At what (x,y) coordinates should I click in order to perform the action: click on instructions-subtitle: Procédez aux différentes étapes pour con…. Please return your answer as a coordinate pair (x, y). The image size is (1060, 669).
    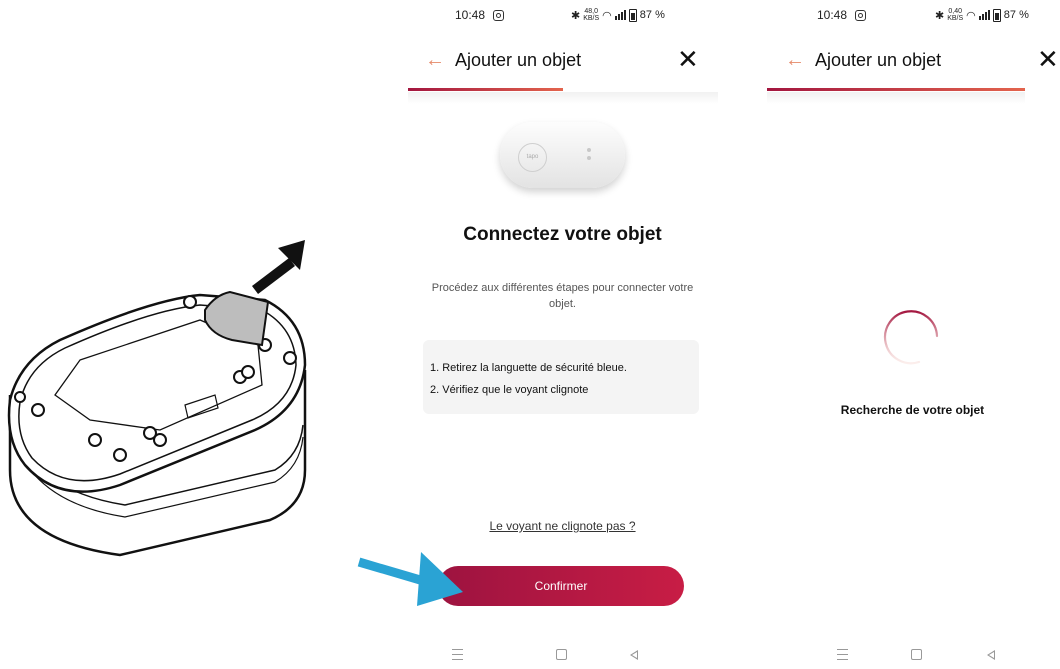
    Looking at the image, I should click on (562, 296).